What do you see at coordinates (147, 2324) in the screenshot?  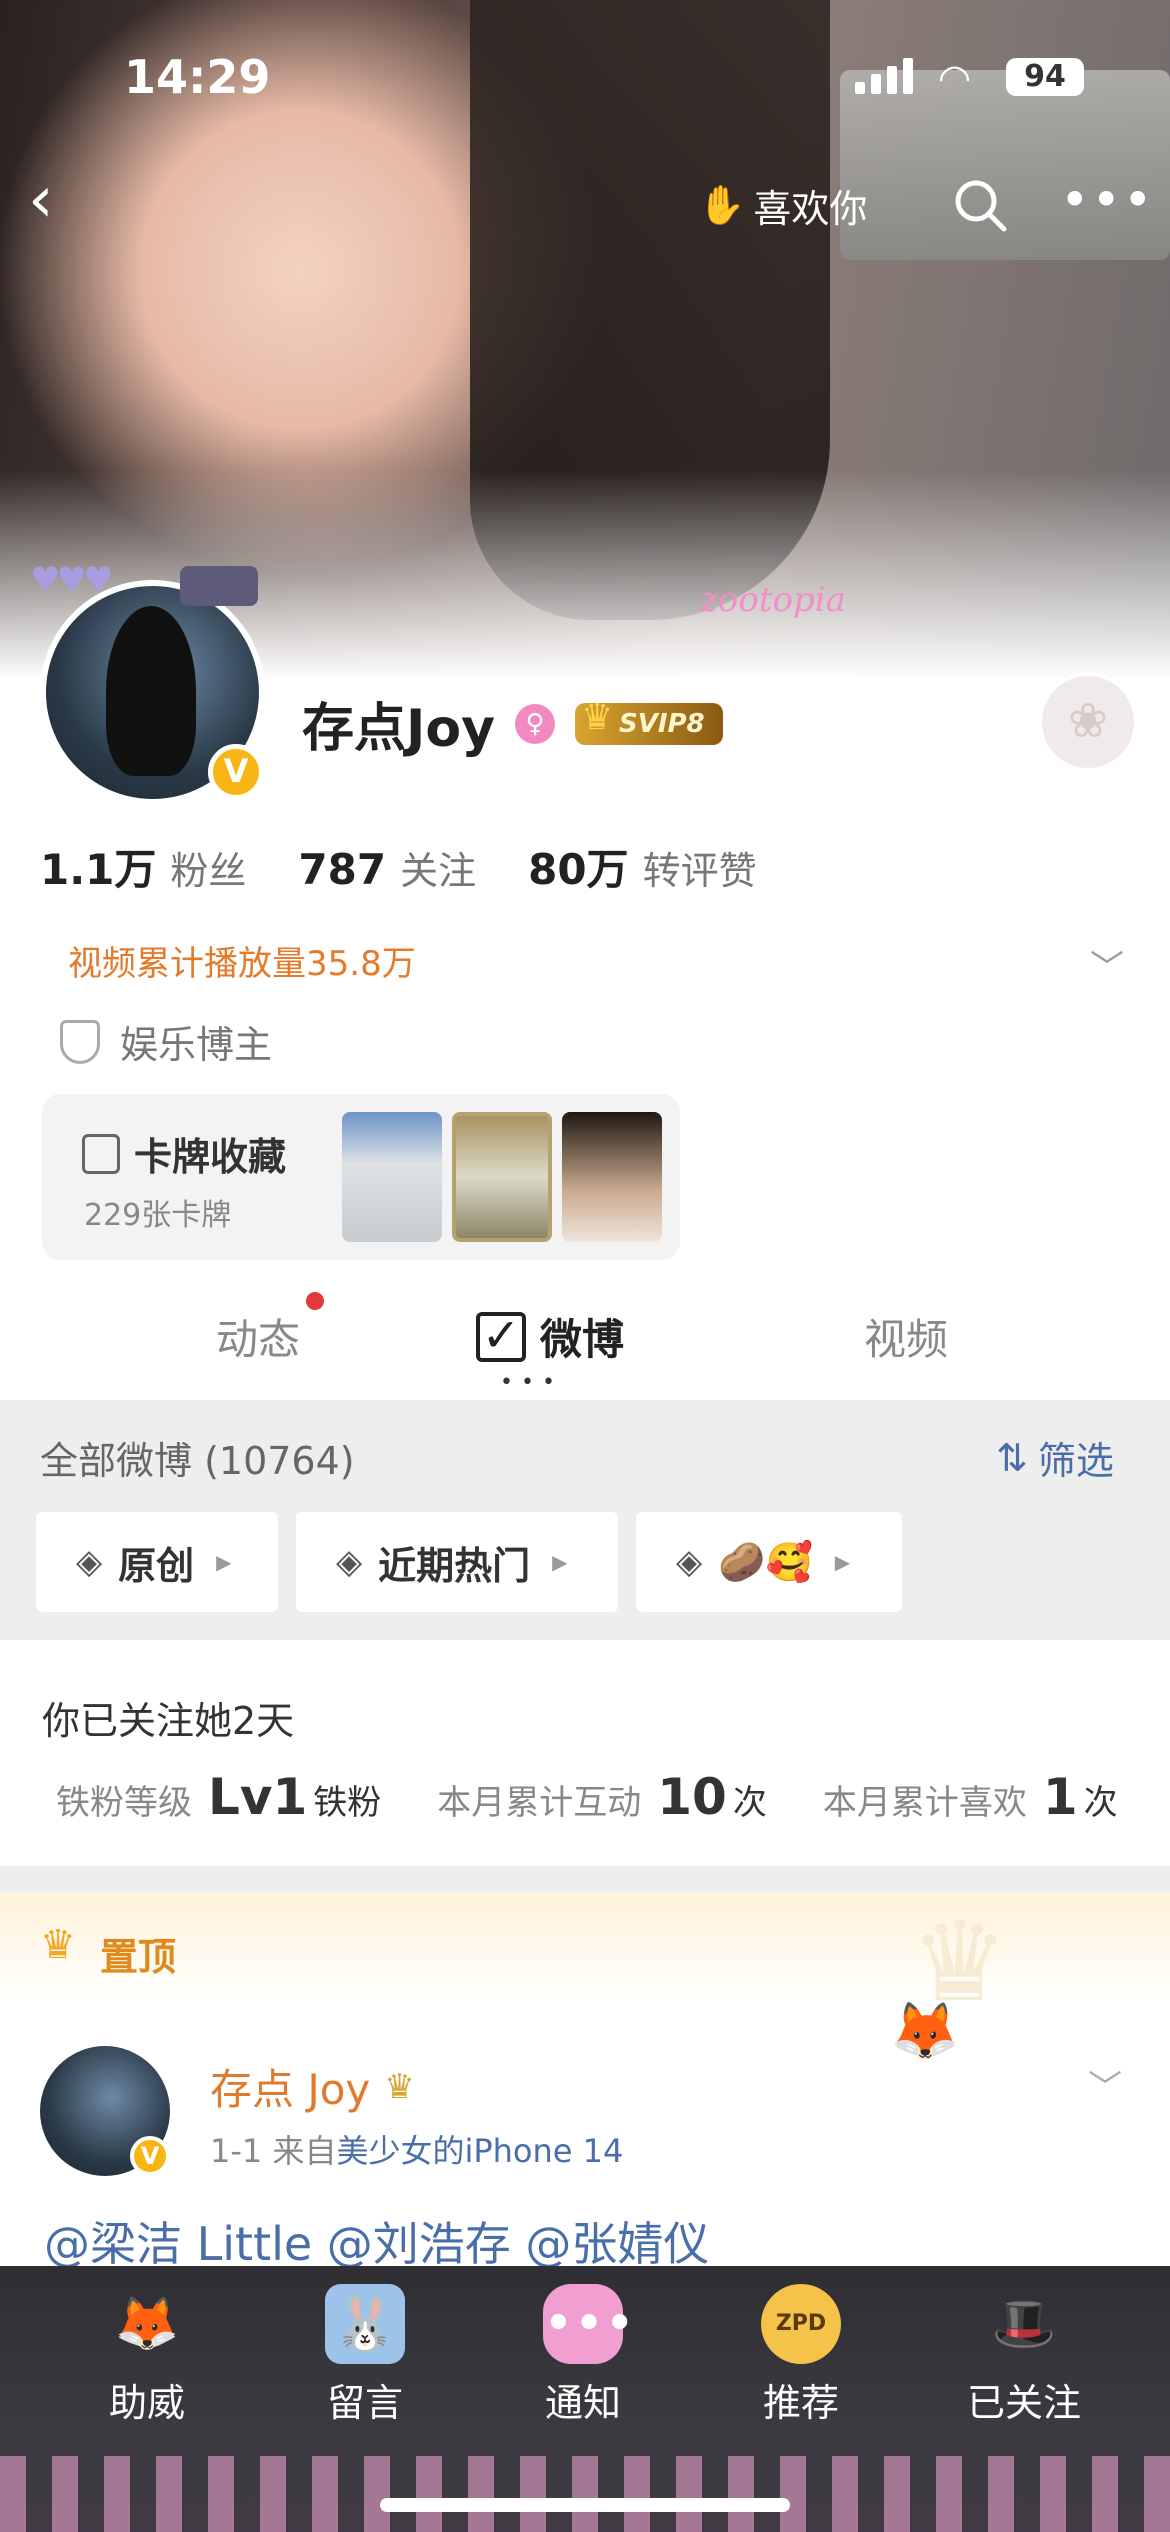 I see `fox-icon: 🦊` at bounding box center [147, 2324].